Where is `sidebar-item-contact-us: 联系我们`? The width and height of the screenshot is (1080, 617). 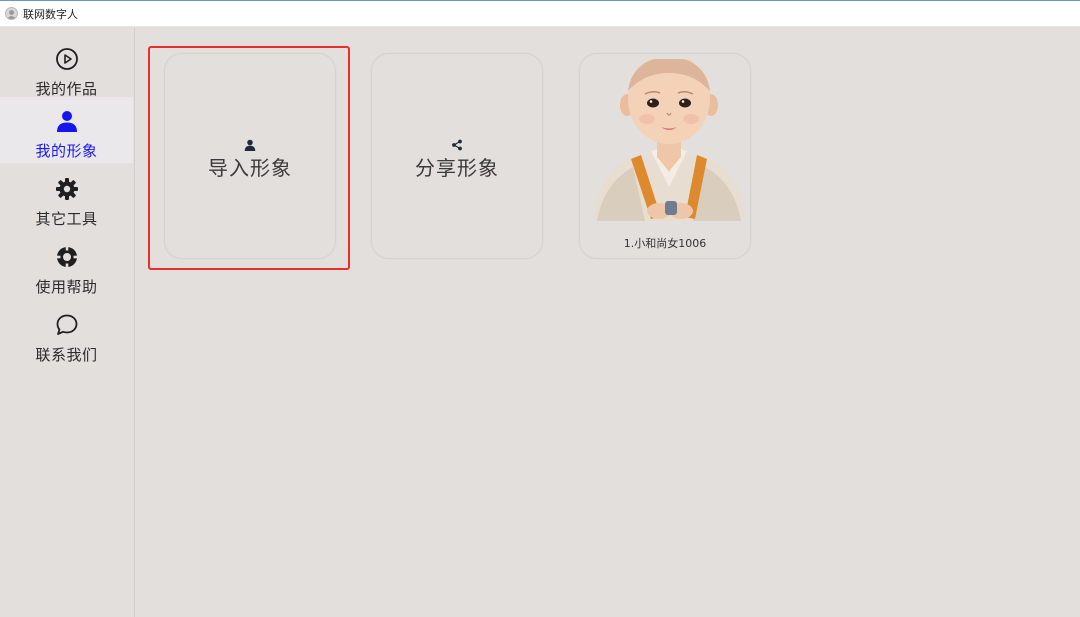 sidebar-item-contact-us: 联系我们 is located at coordinates (66, 334).